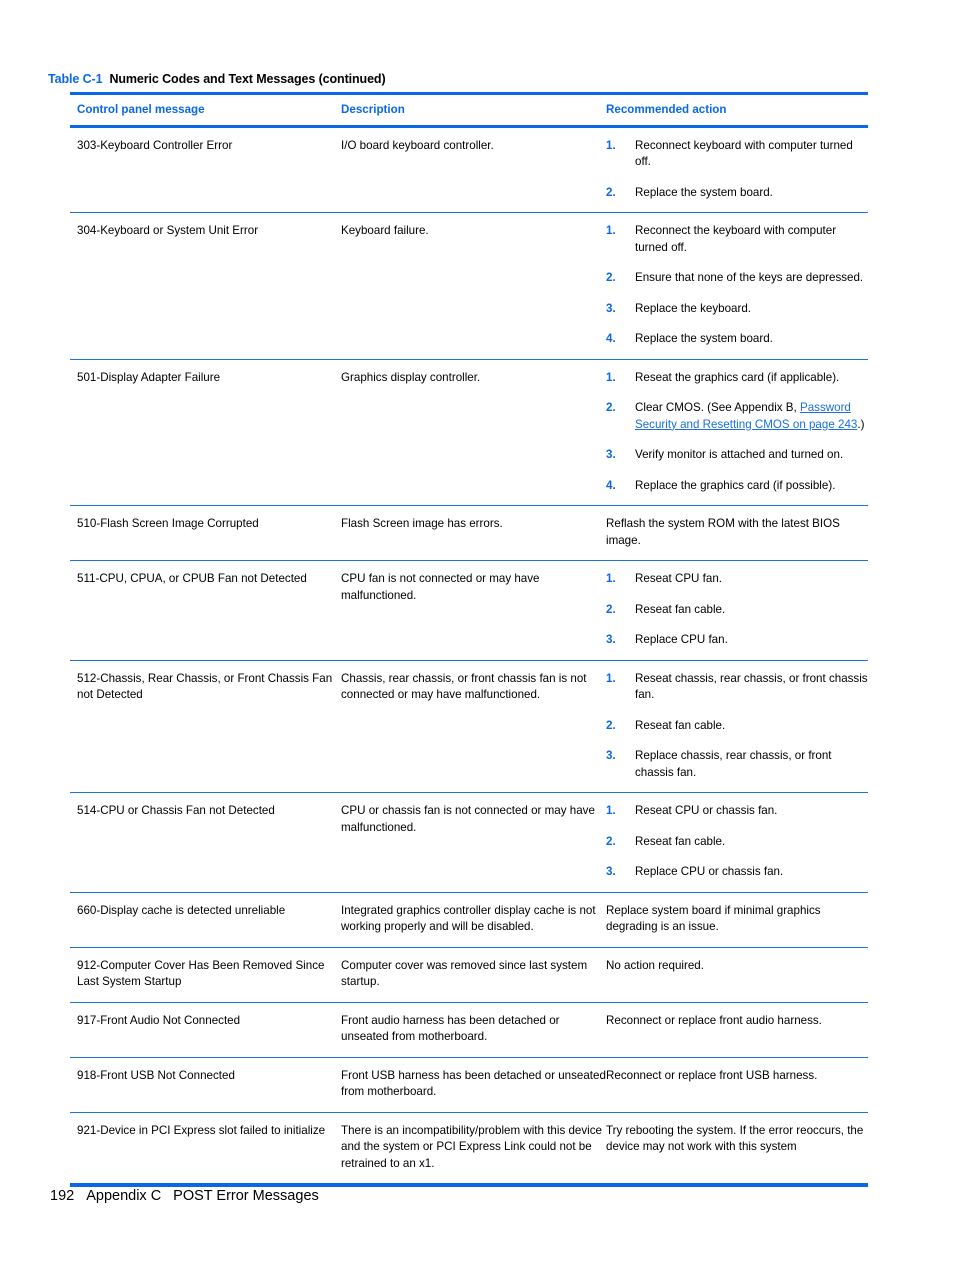  Describe the element at coordinates (149, 377) in the screenshot. I see `cell-control-panel-message: 501-Display Adapter Failure` at that location.